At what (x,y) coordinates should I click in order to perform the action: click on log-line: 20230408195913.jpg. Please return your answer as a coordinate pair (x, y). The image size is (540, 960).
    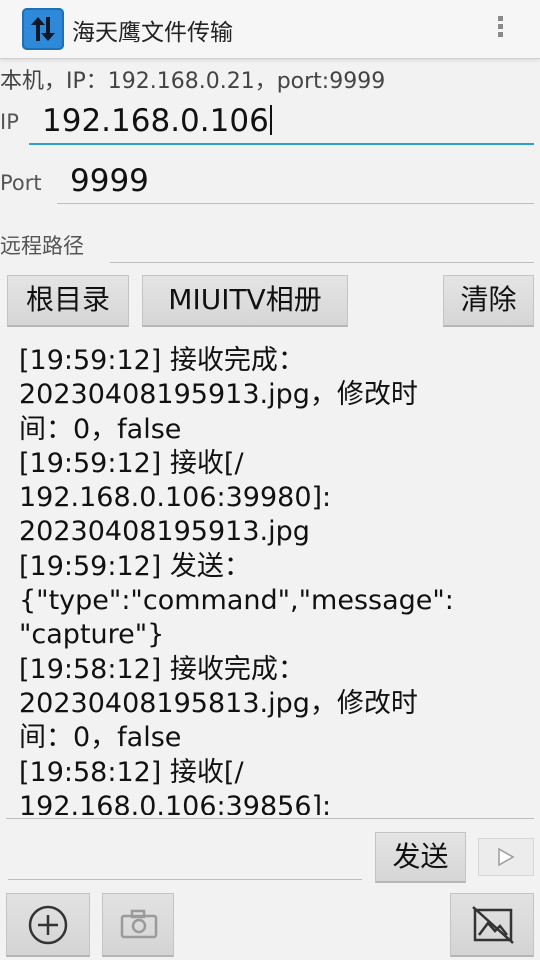
    Looking at the image, I should click on (164, 532).